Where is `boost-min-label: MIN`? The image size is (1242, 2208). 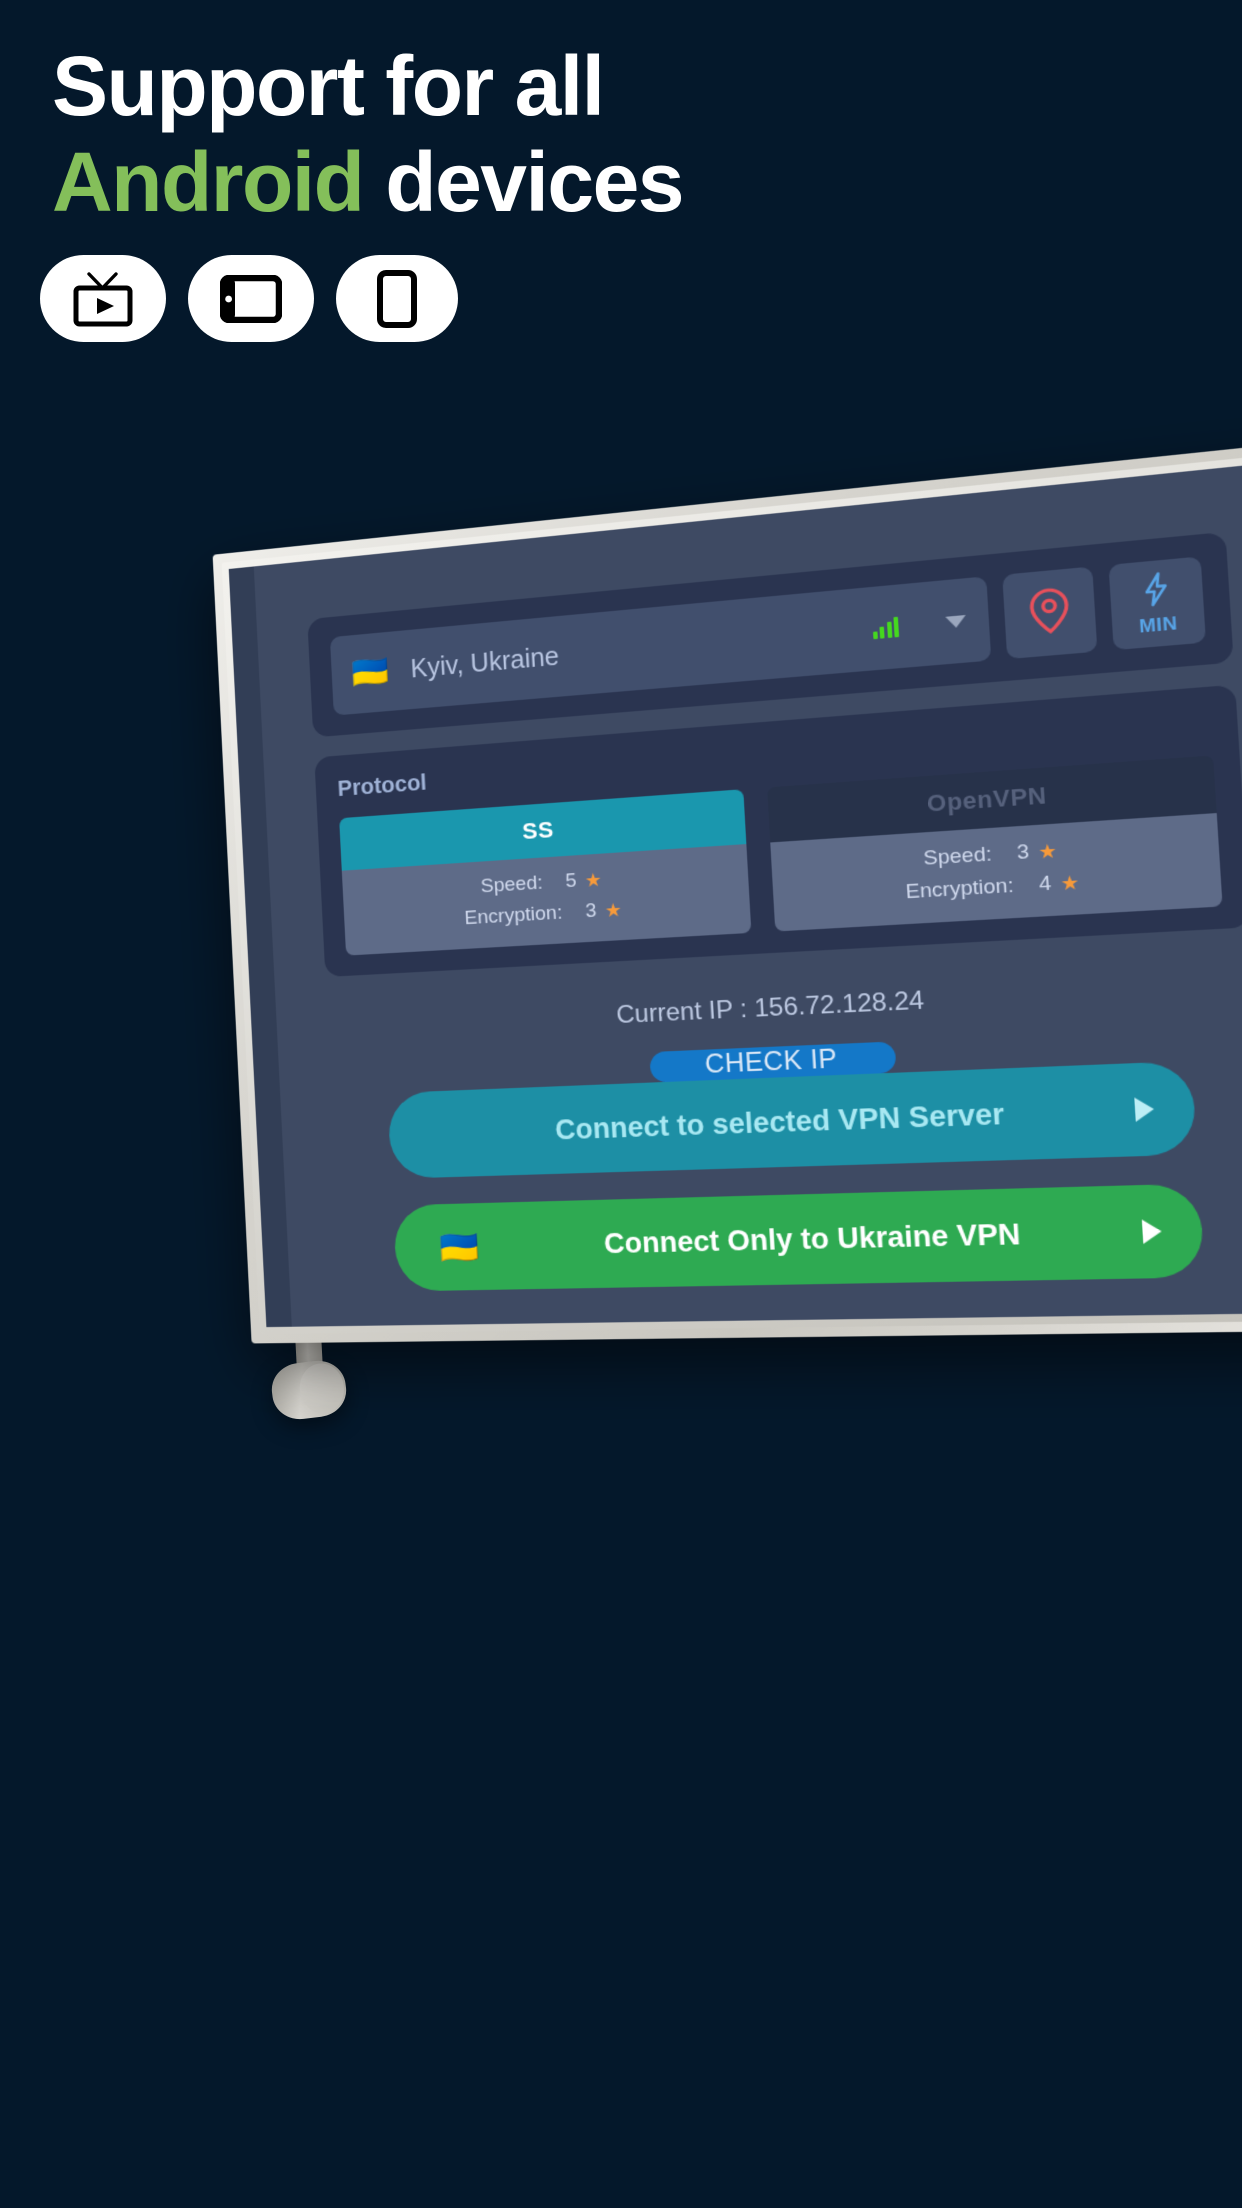
boost-min-label: MIN is located at coordinates (1158, 624).